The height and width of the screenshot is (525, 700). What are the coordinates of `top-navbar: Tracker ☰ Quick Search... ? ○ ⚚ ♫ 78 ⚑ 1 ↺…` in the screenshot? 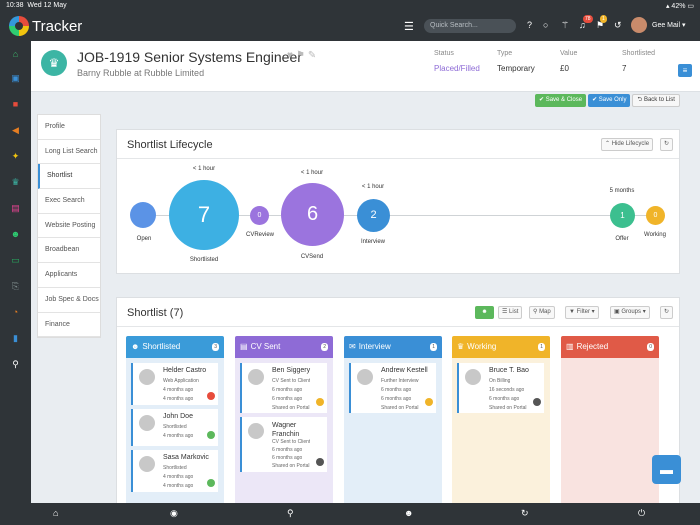 It's located at (350, 26).